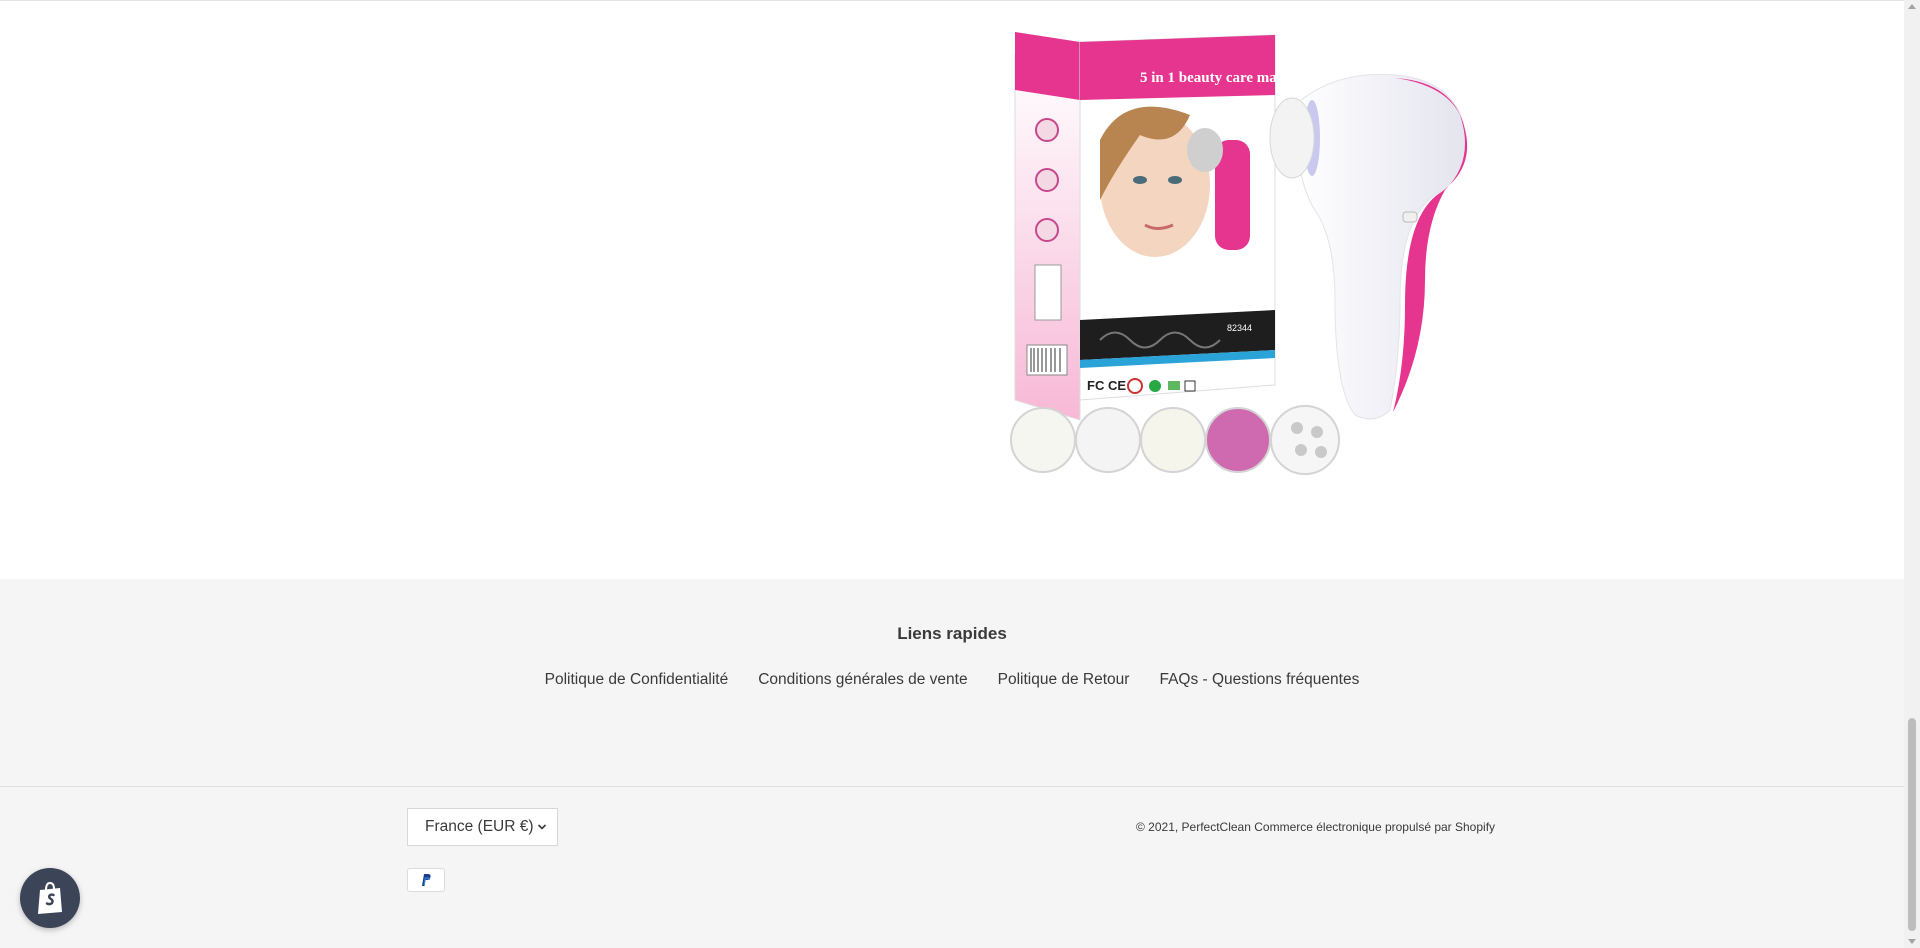  Describe the element at coordinates (1912, 941) in the screenshot. I see `scroll-down-arrow-icon` at that location.